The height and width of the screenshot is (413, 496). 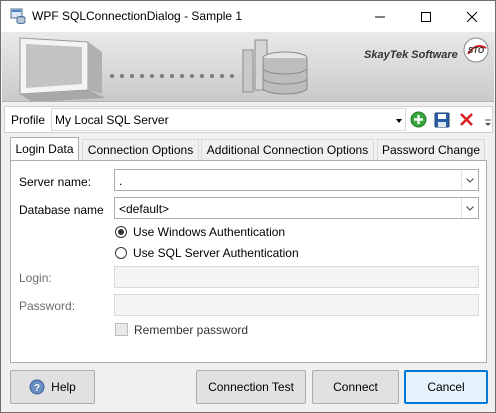 I want to click on server-name-value: ., so click(x=121, y=181).